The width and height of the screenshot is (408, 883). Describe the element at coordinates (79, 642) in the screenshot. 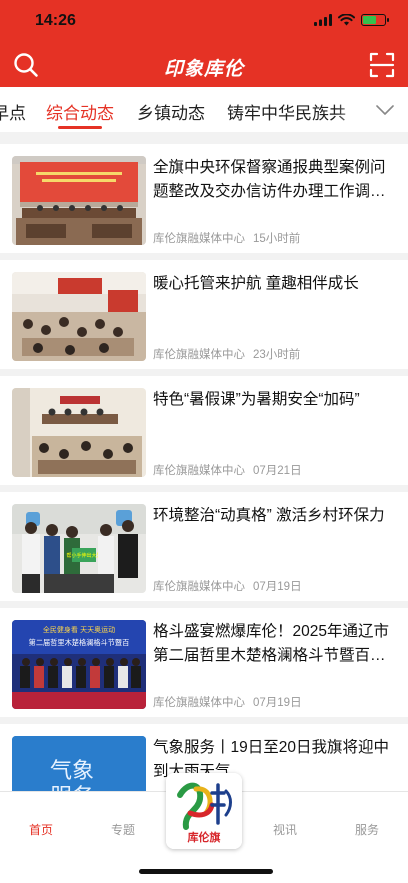

I see `banner-title: 第二届哲里木楚格澜格斗节暨百` at that location.